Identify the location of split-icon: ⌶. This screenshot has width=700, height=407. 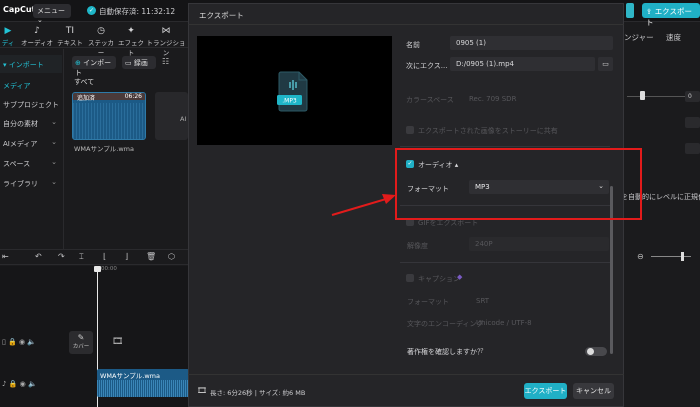
(81, 257).